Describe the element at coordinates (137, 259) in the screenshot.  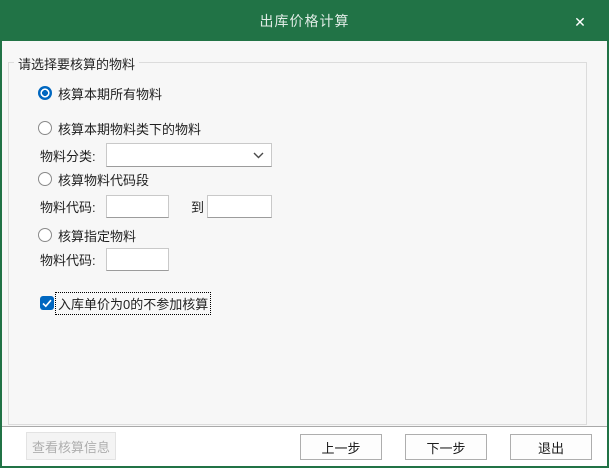
I see `specified-code-input` at that location.